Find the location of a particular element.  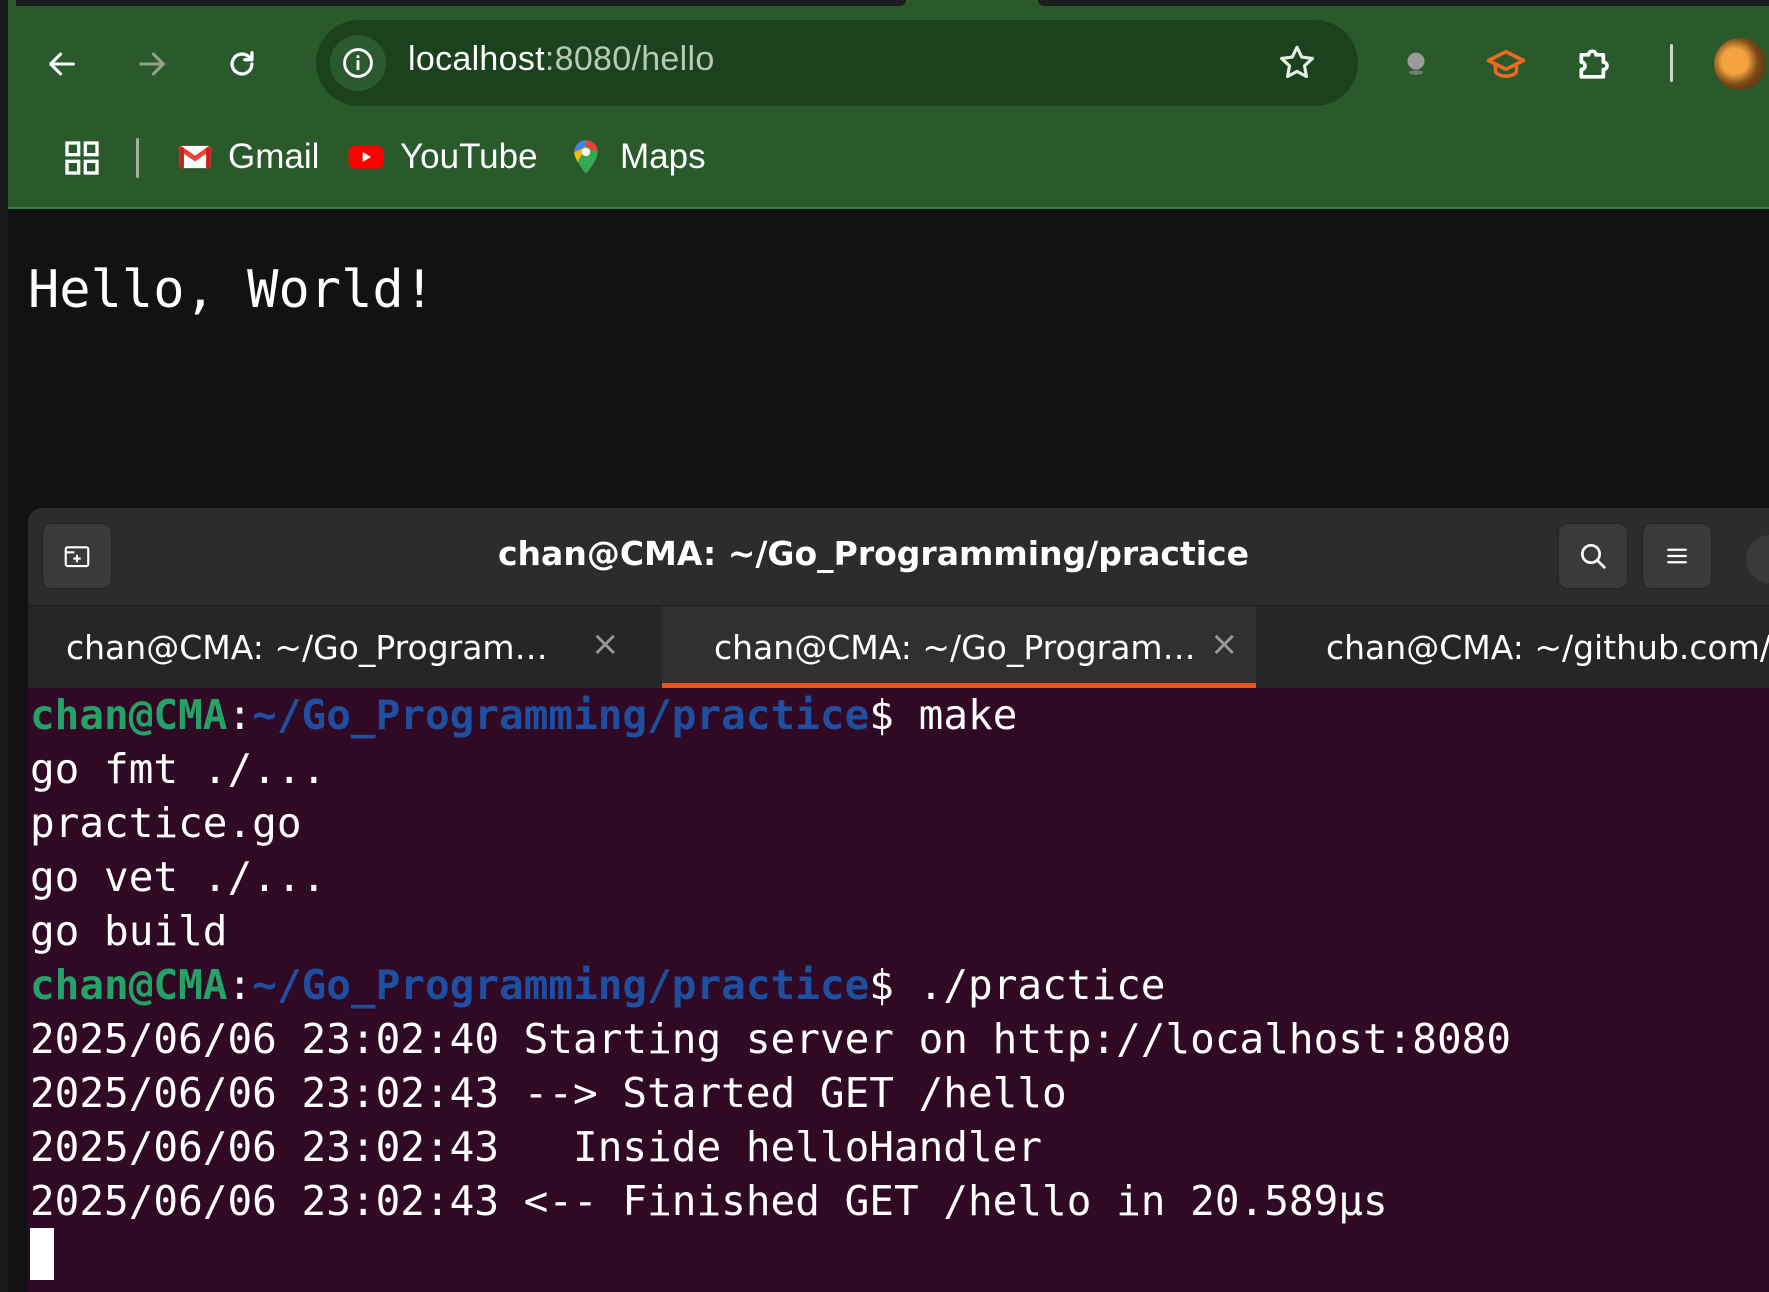

output-line: practice.go is located at coordinates (166, 823).